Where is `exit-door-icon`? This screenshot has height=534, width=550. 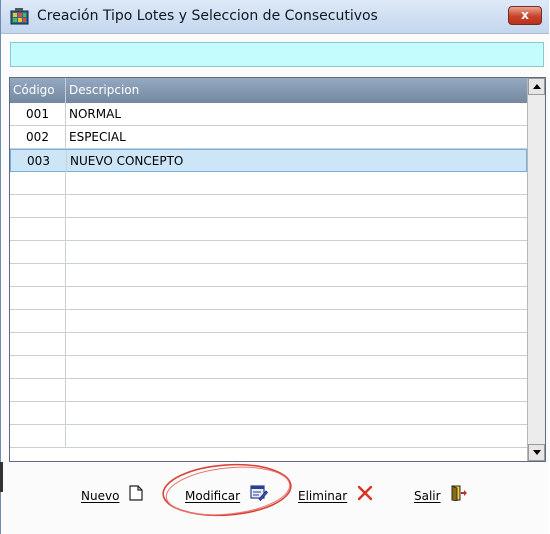 exit-door-icon is located at coordinates (459, 496).